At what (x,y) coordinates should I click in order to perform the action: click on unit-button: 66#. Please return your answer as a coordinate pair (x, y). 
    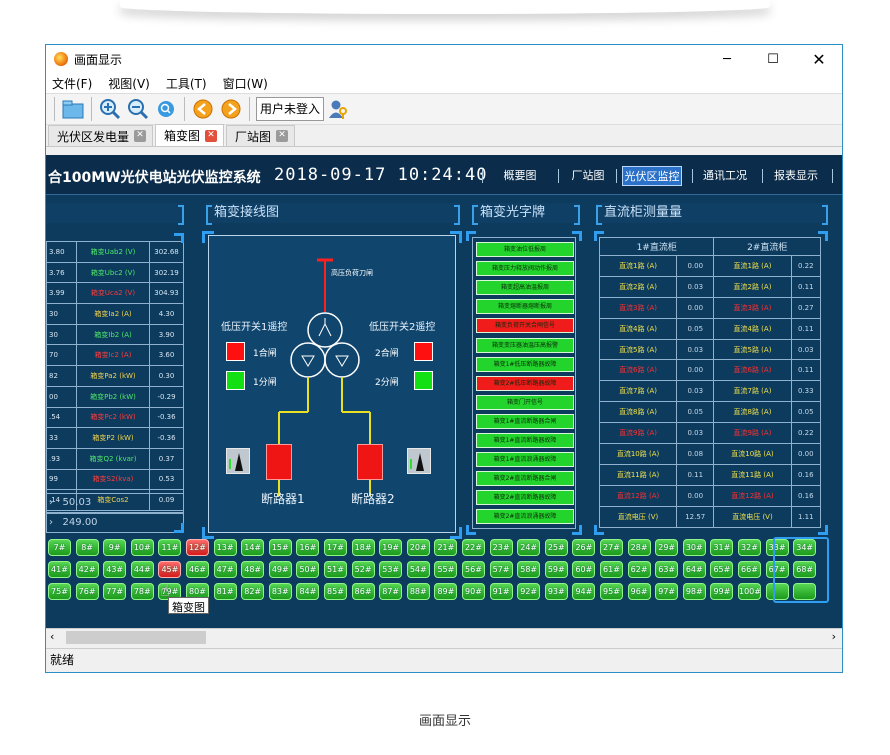
    Looking at the image, I should click on (749, 569).